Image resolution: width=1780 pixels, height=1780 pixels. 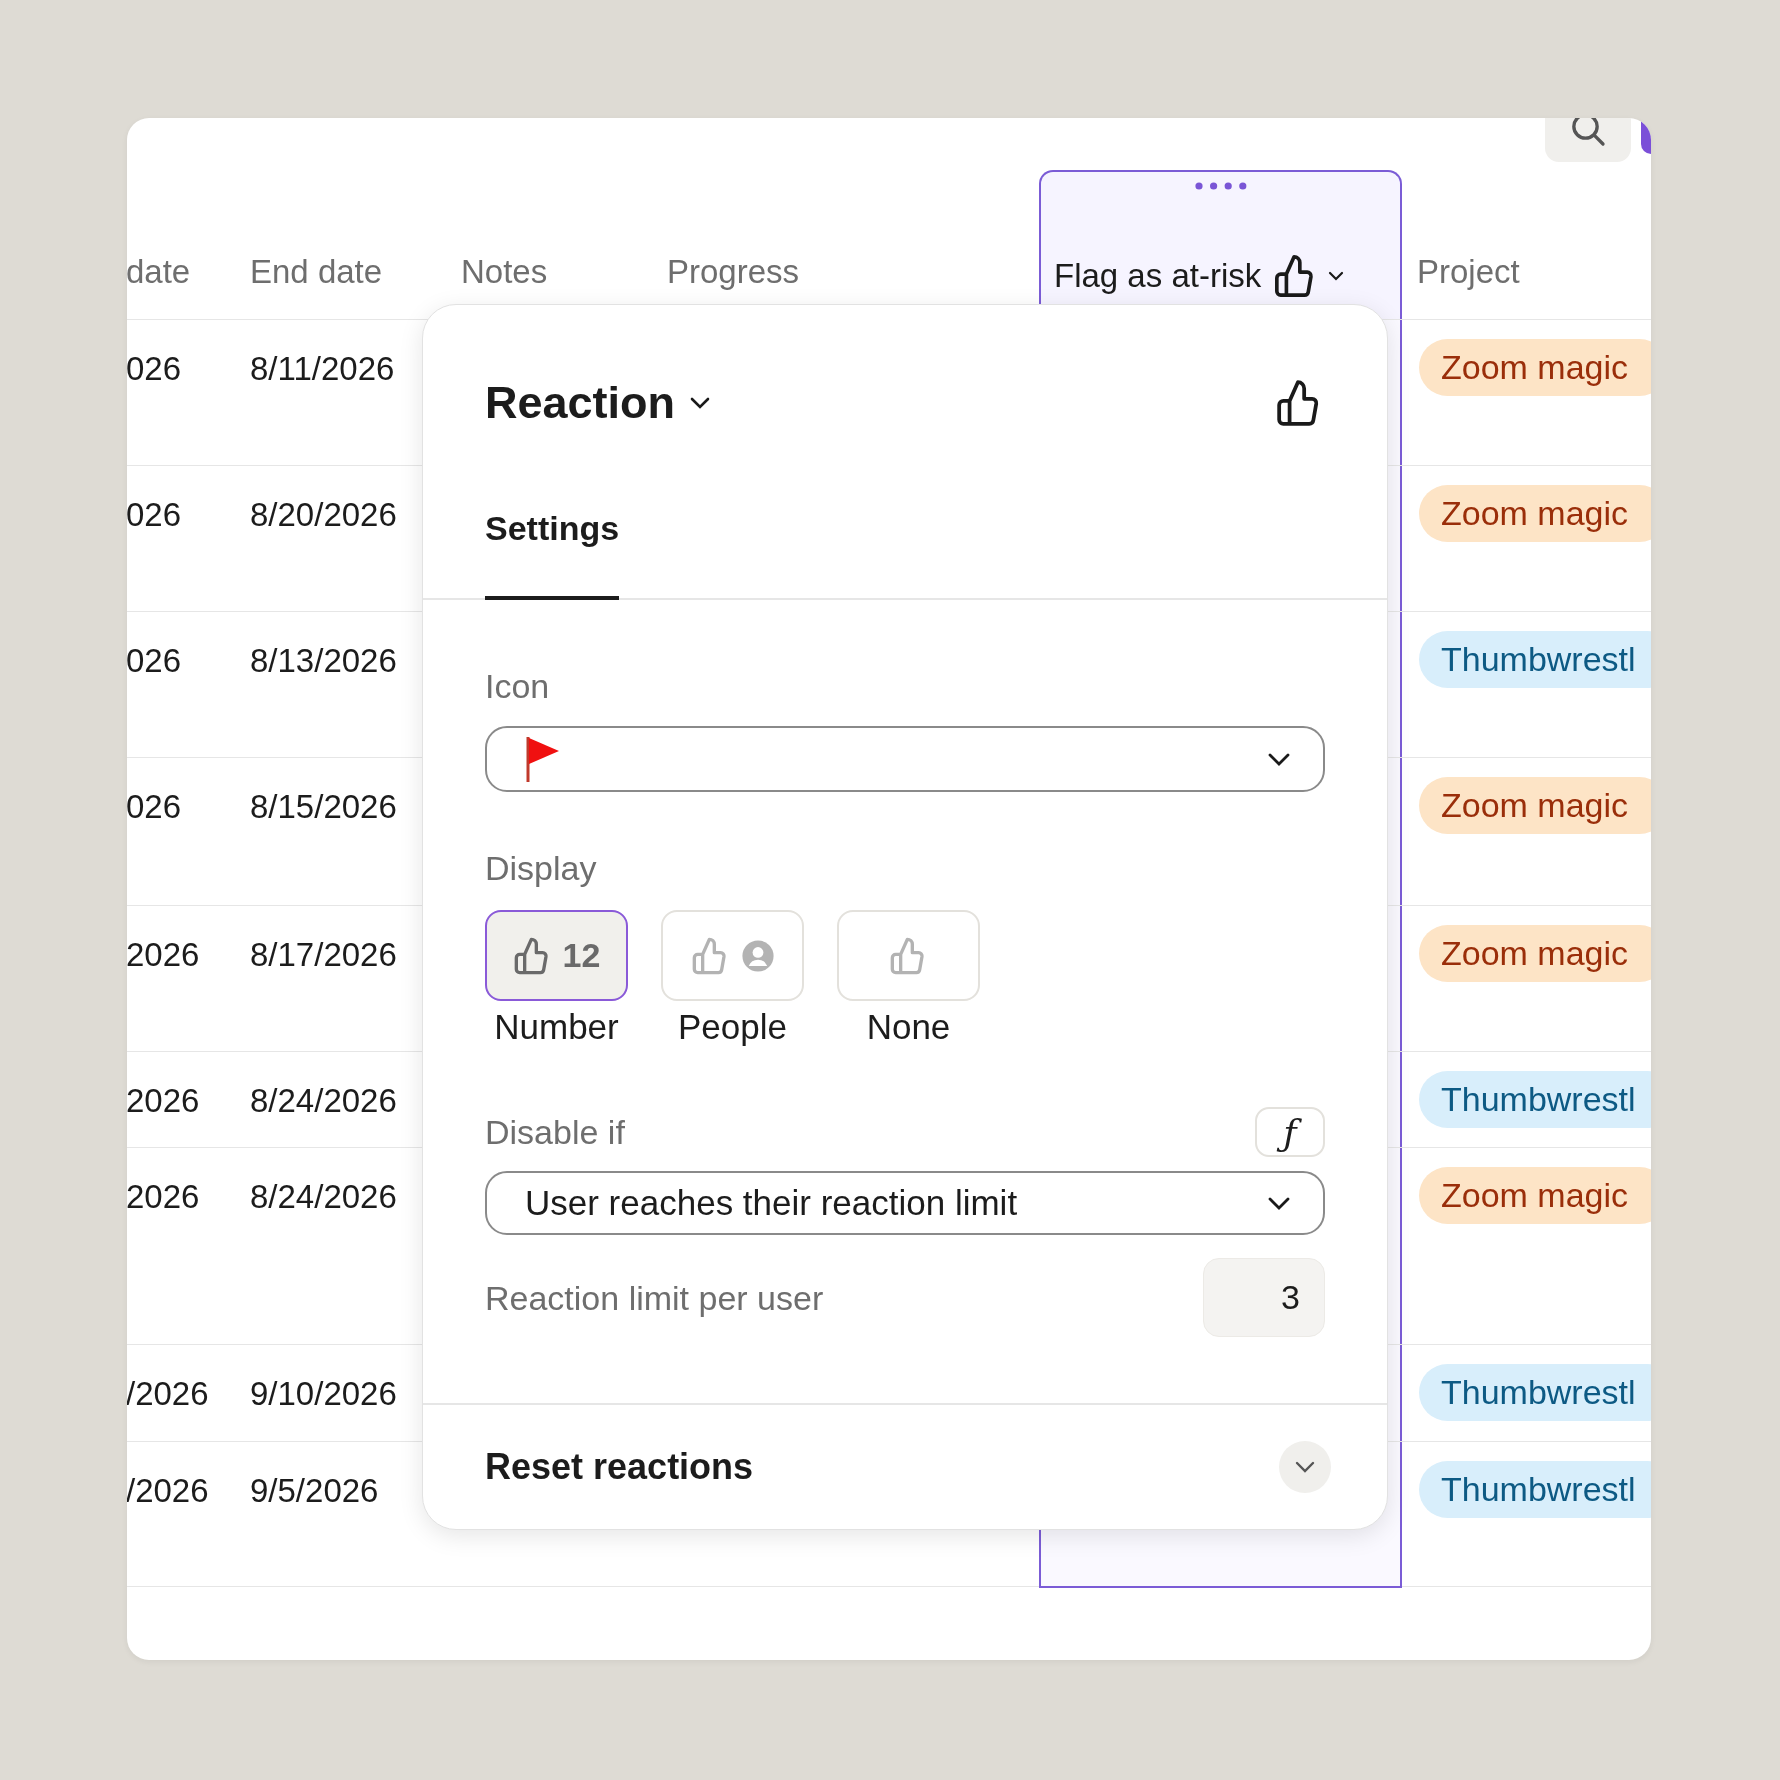 What do you see at coordinates (323, 1393) in the screenshot?
I see `end-date-cell: 9/10/2026` at bounding box center [323, 1393].